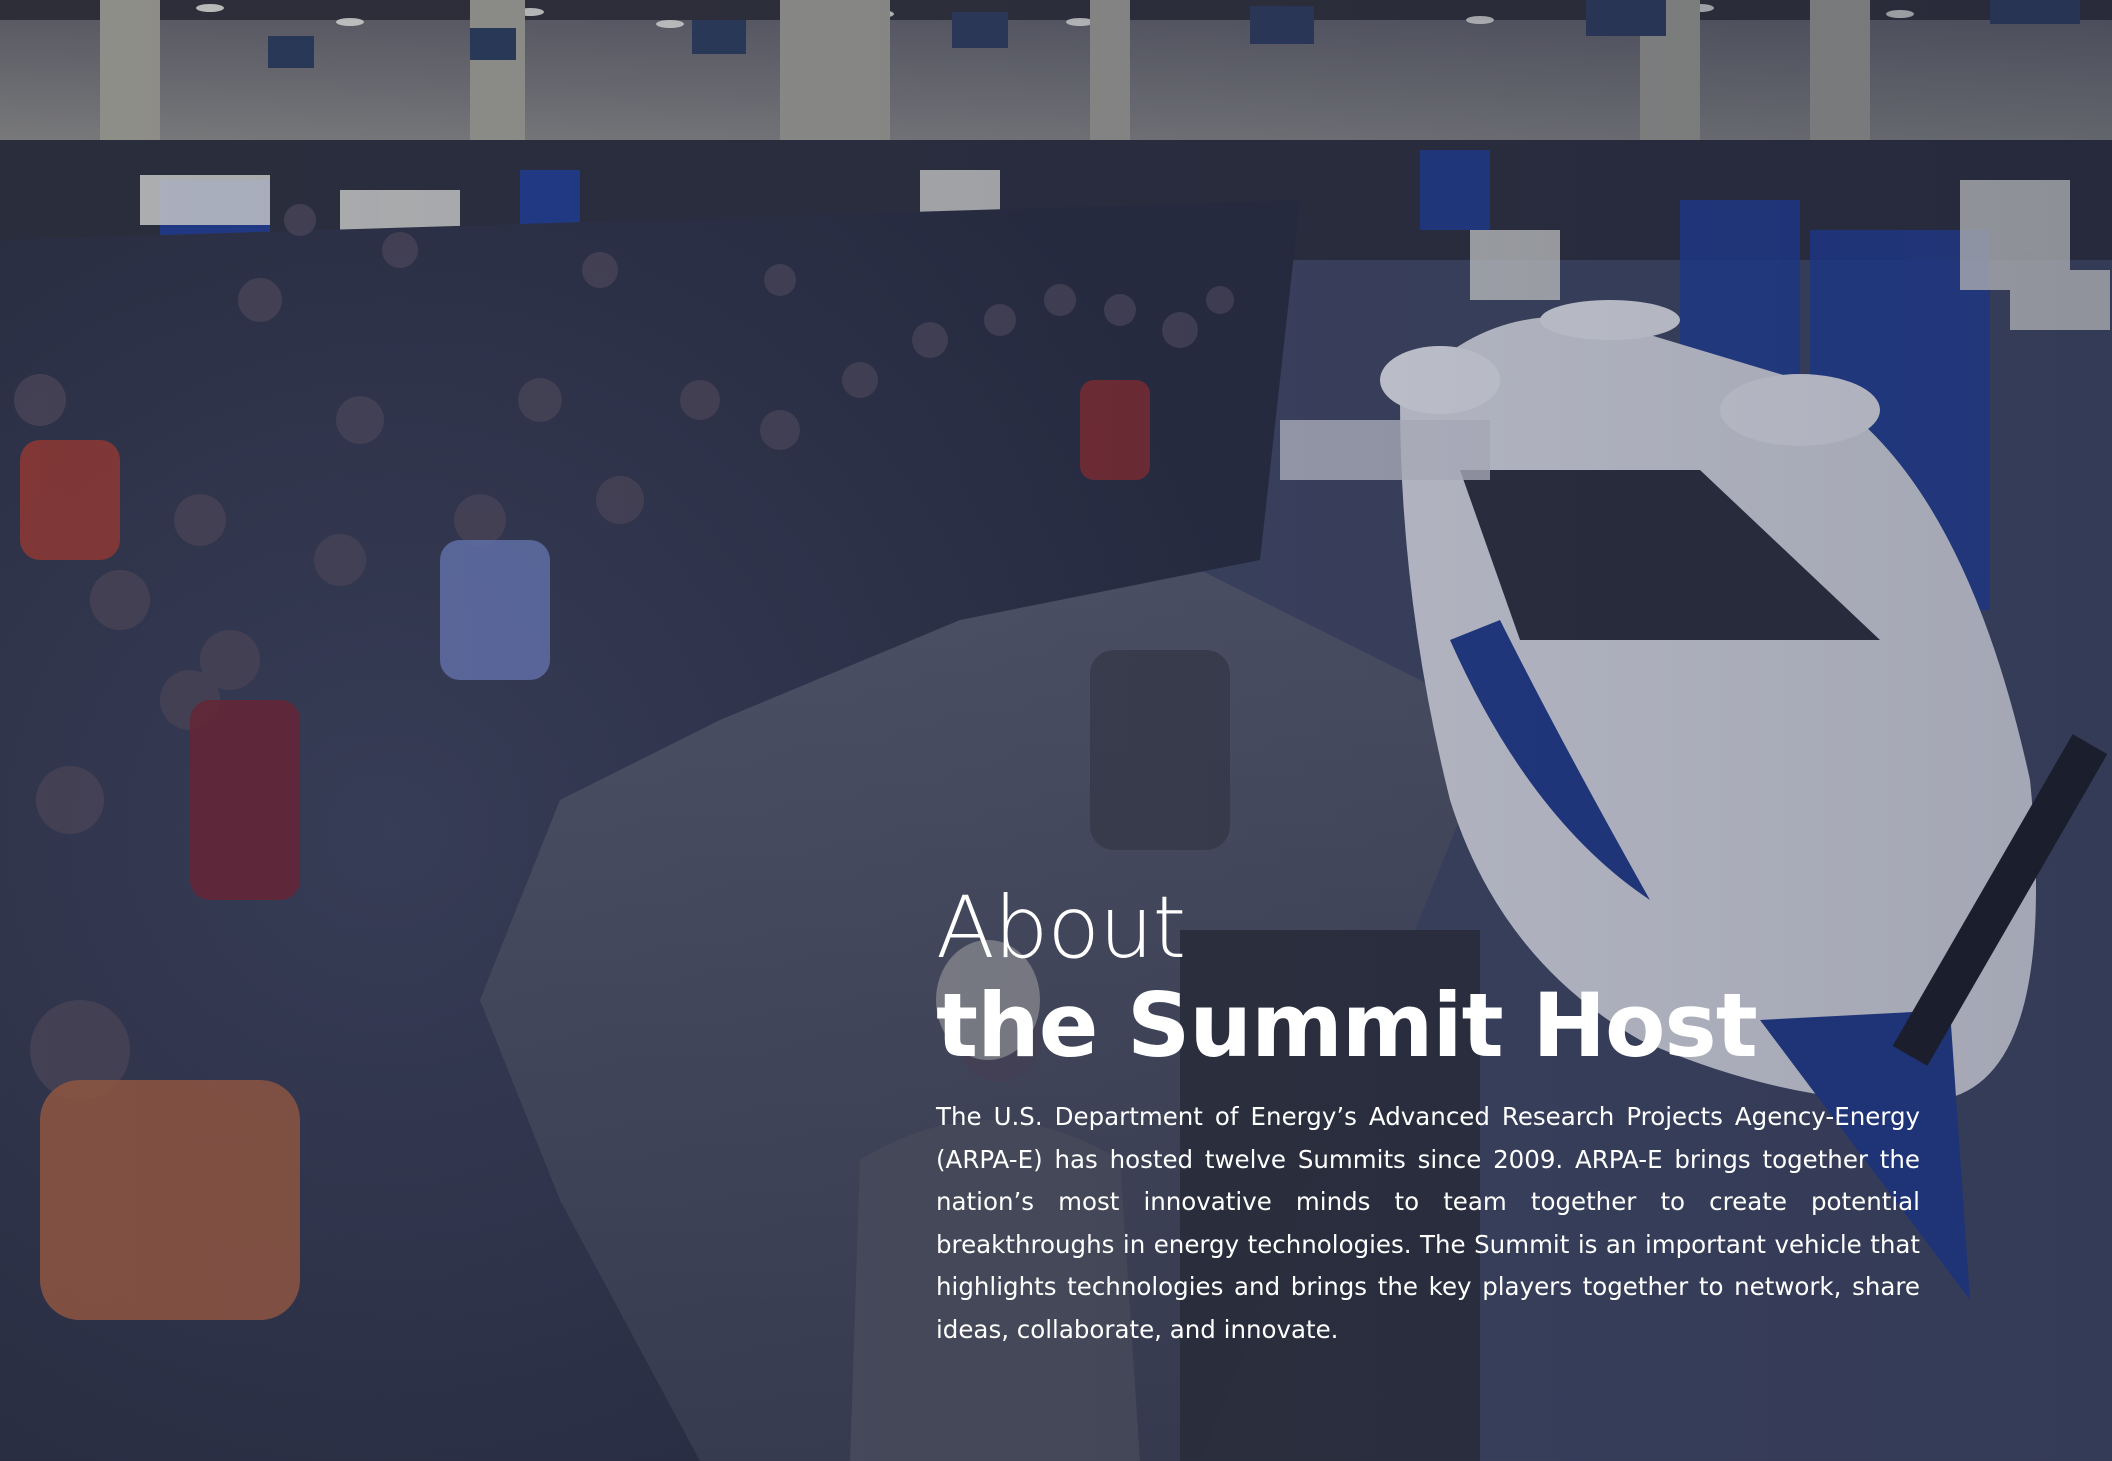 This screenshot has width=2112, height=1461. Describe the element at coordinates (1061, 928) in the screenshot. I see `heading-about: About` at that location.